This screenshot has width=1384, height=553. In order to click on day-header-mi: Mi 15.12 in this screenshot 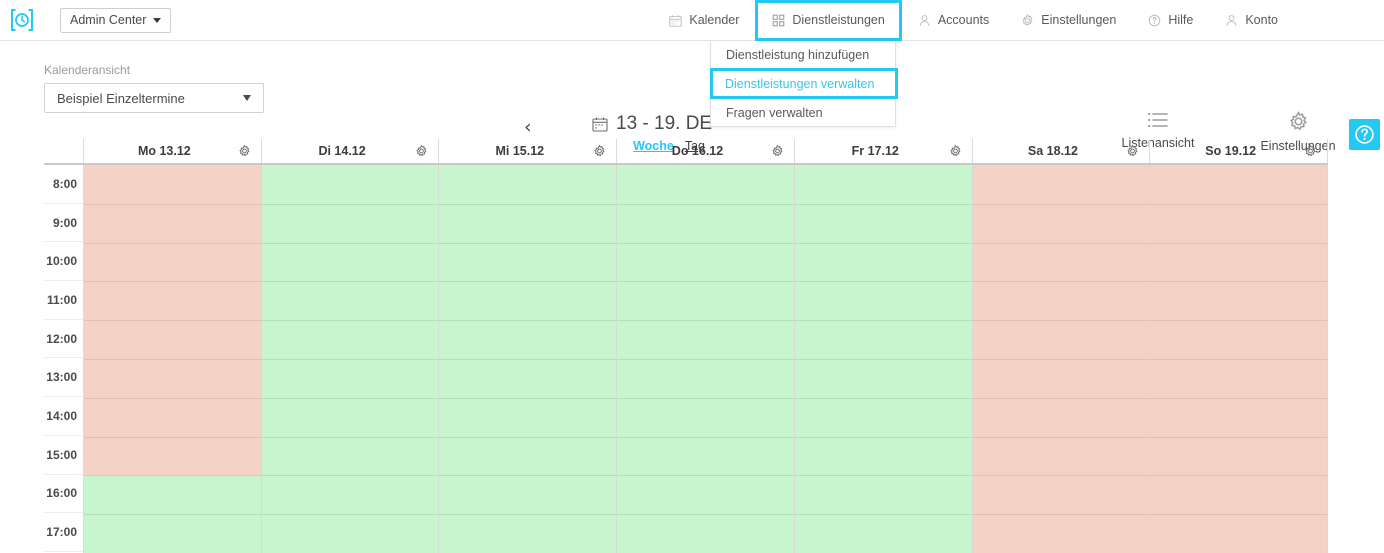, I will do `click(528, 151)`.